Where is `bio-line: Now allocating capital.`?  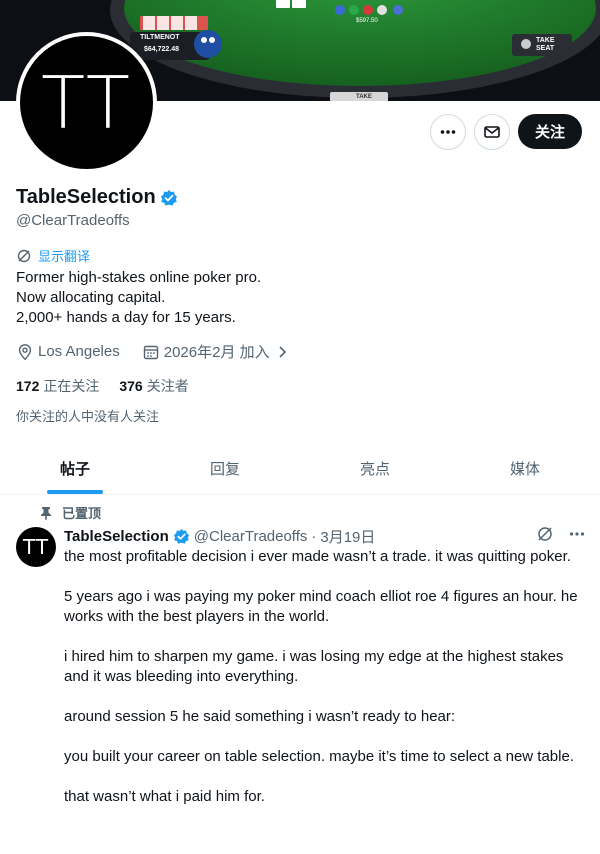
bio-line: Now allocating capital. is located at coordinates (91, 297).